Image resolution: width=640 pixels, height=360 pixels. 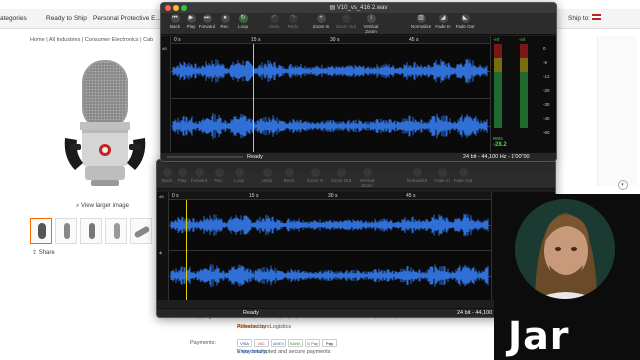 I want to click on minimize-button, so click(x=176, y=8).